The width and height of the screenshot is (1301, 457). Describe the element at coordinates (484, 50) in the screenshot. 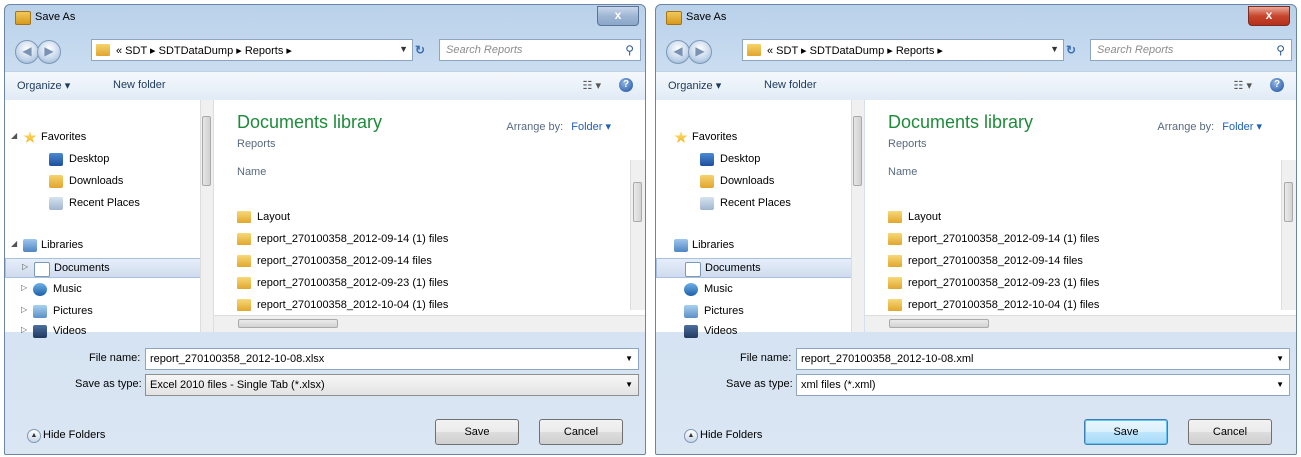

I see `search-placeholder: Search Reports` at that location.